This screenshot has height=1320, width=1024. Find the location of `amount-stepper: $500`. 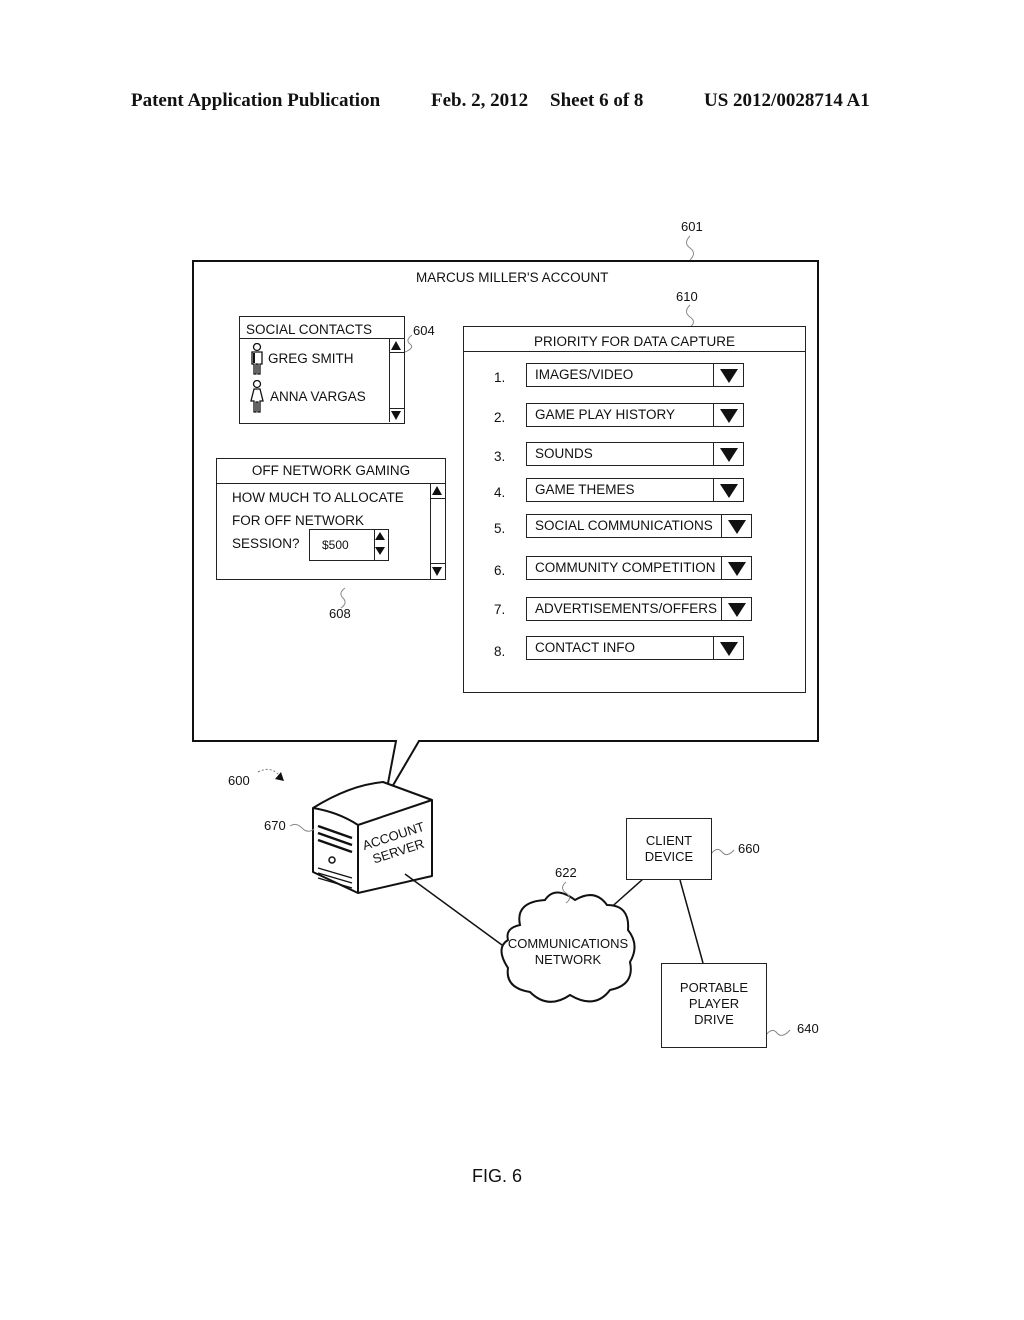

amount-stepper: $500 is located at coordinates (349, 545).